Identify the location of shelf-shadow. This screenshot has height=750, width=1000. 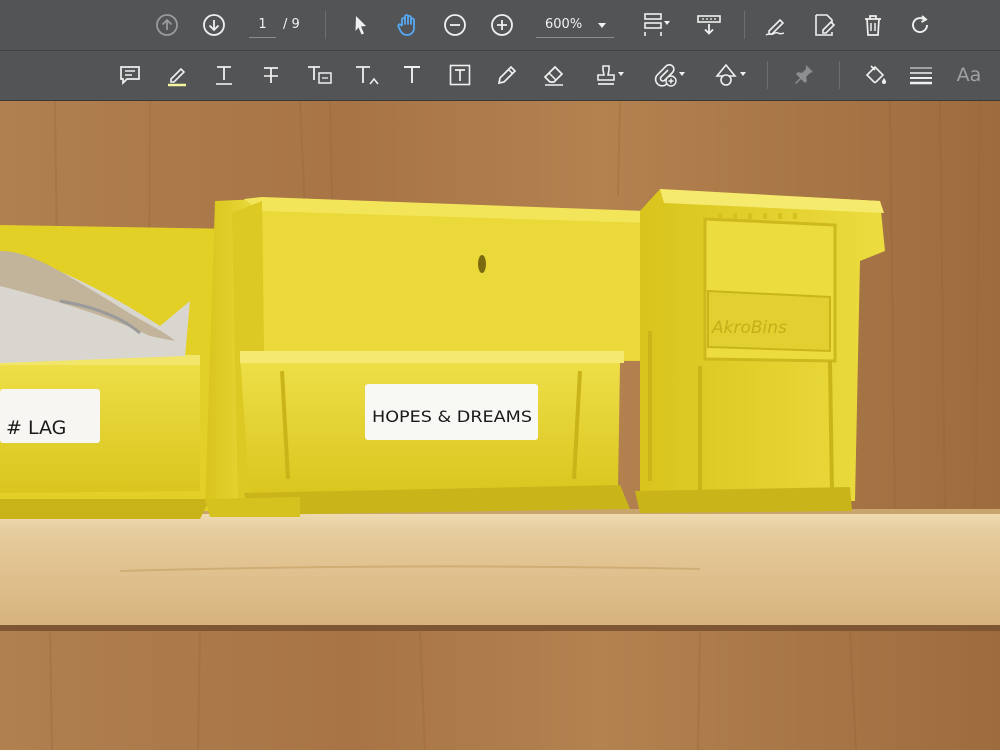
(500, 628).